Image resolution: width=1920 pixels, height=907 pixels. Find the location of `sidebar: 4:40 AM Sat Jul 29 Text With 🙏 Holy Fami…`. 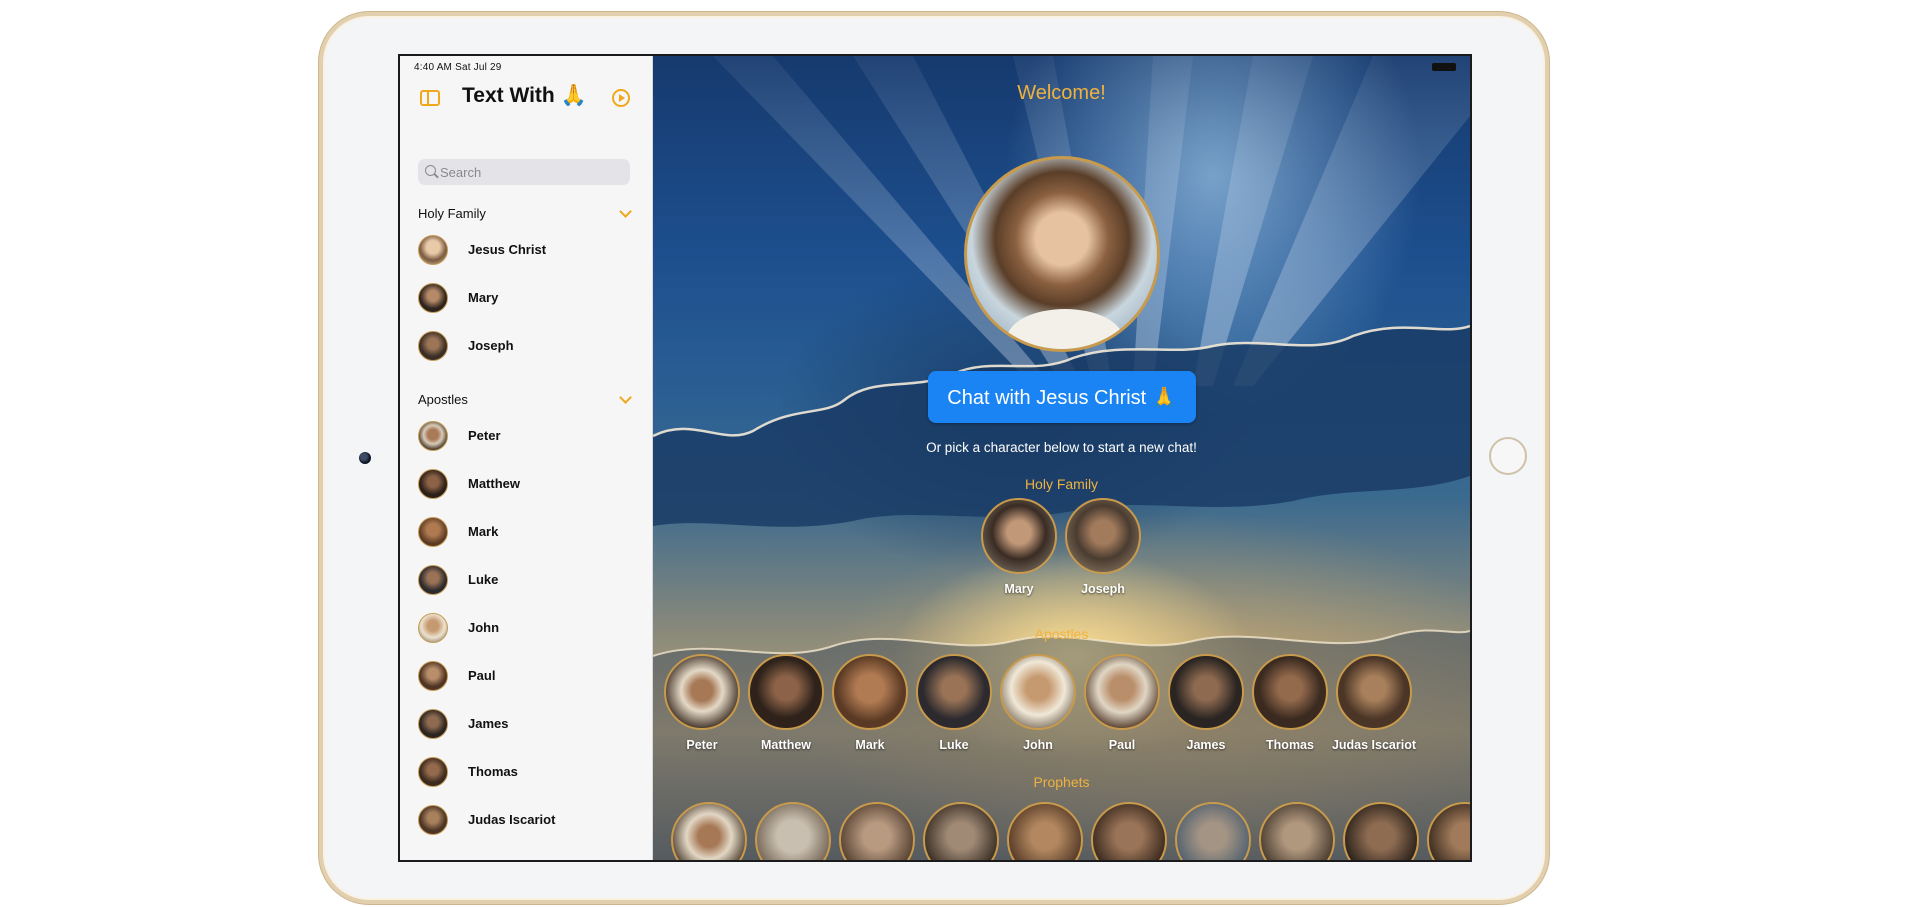

sidebar: 4:40 AM Sat Jul 29 Text With 🙏 Holy Fami… is located at coordinates (526, 458).